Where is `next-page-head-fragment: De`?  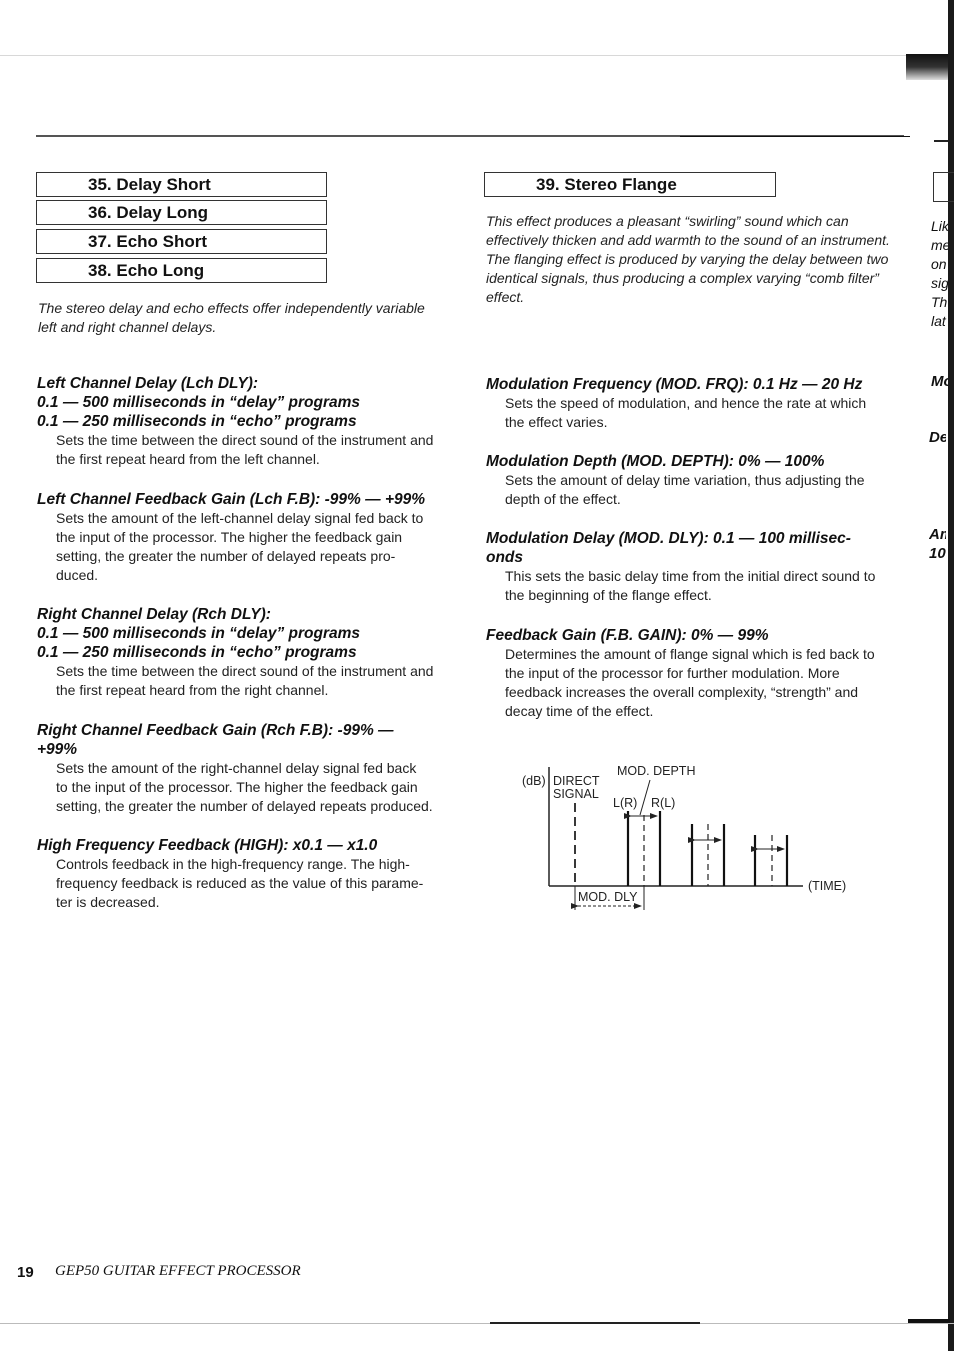 next-page-head-fragment: De is located at coordinates (937, 437).